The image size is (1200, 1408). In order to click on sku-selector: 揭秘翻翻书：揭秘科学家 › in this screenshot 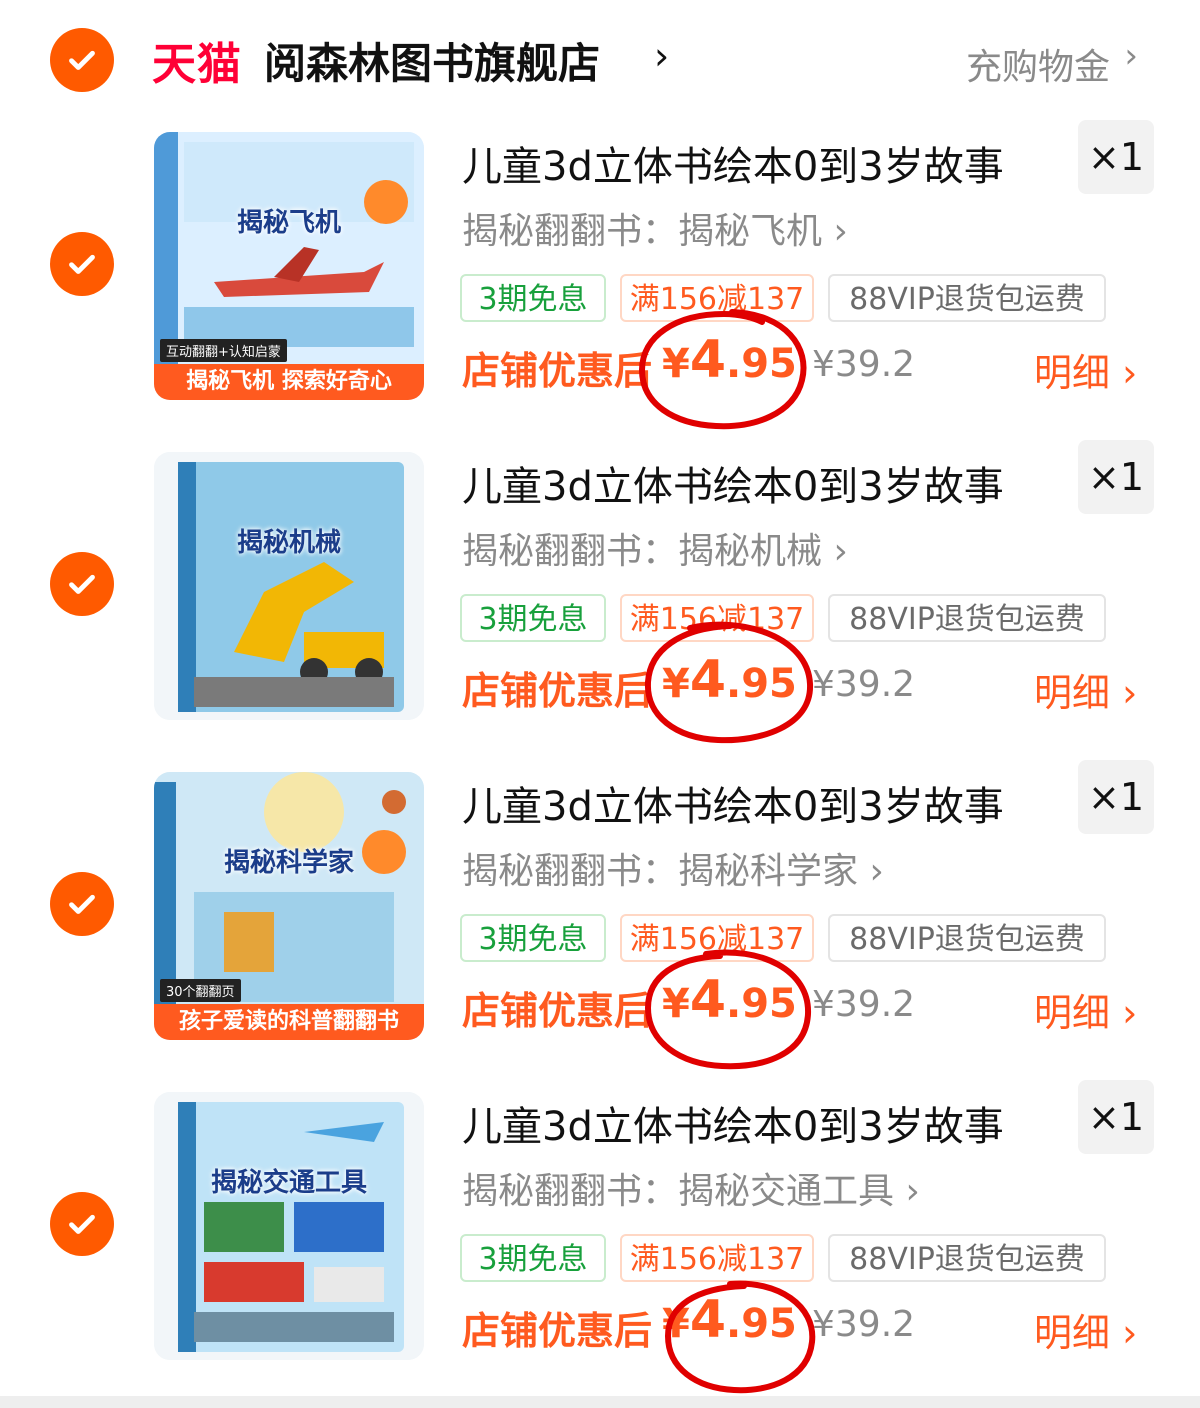, I will do `click(673, 868)`.